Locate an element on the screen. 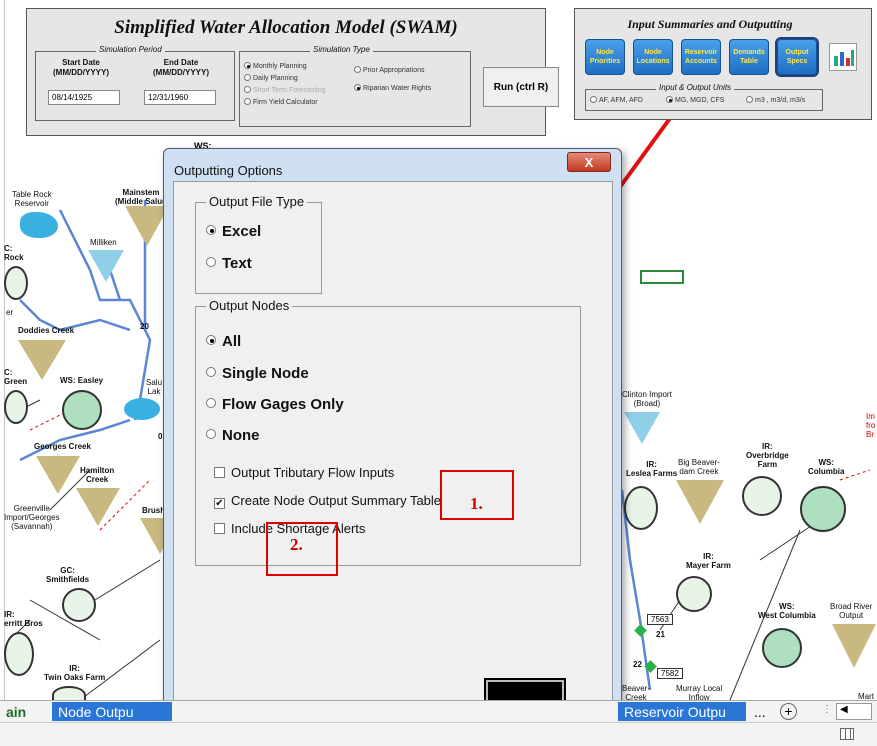  twin-oaks-label: IR: Twin Oaks Farm is located at coordinates (75, 673).